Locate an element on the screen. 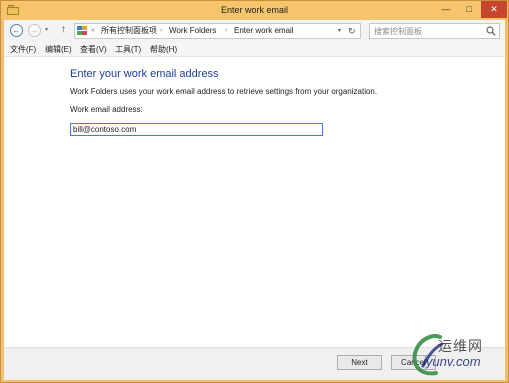 This screenshot has height=383, width=509. up-button: ↑ is located at coordinates (63, 29).